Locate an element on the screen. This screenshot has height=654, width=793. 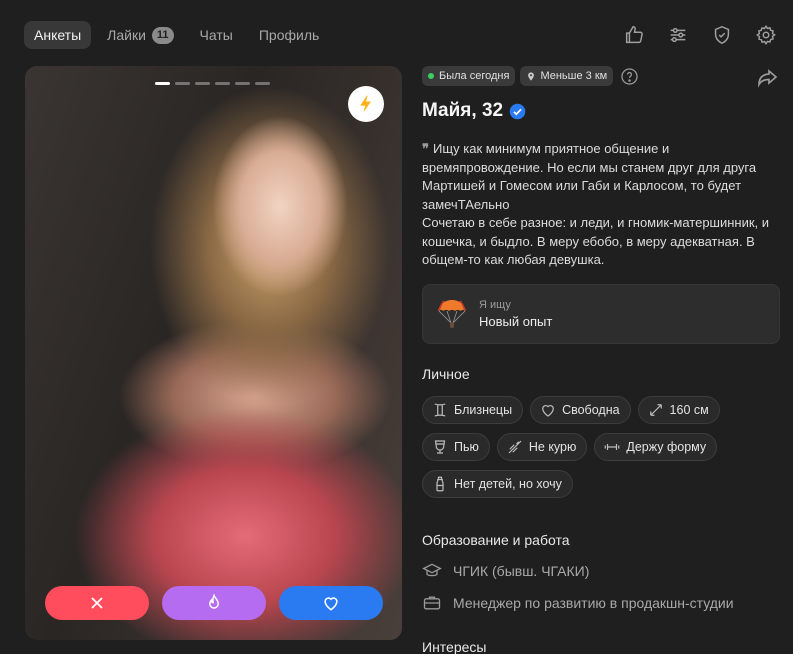
personal-chip: 160 см is located at coordinates (678, 409).